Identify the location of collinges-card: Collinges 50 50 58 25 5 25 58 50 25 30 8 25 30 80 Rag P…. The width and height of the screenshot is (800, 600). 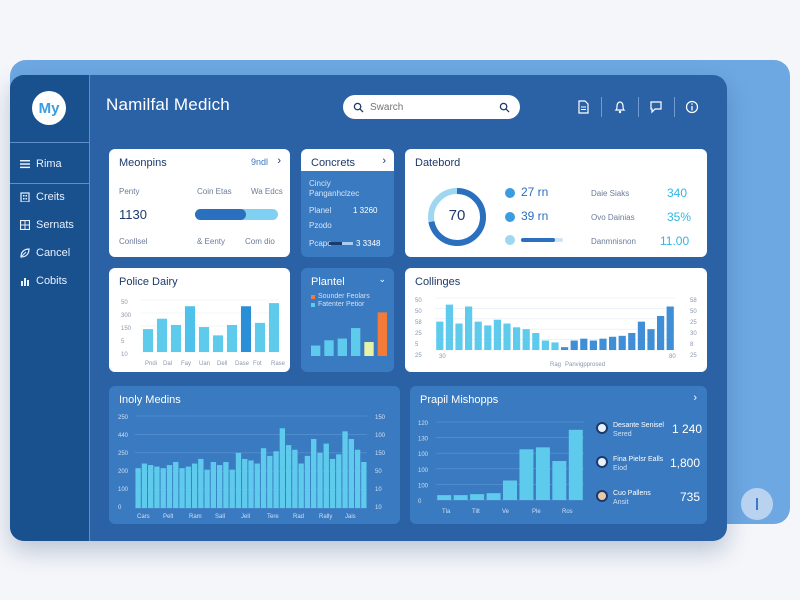
(556, 320).